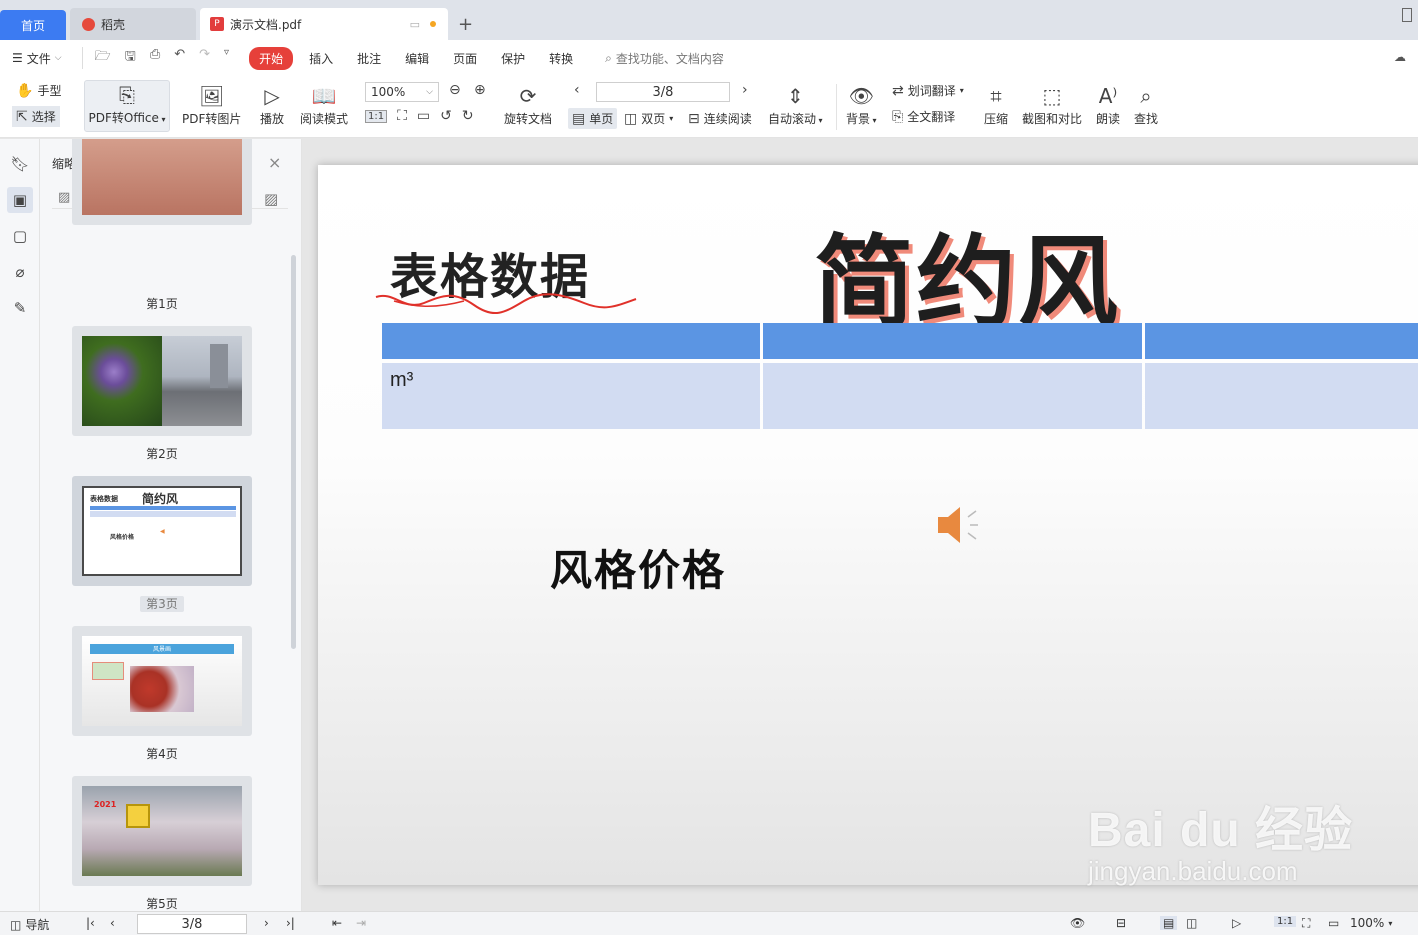 The image size is (1418, 935). I want to click on page-number-input: 3/8, so click(663, 92).